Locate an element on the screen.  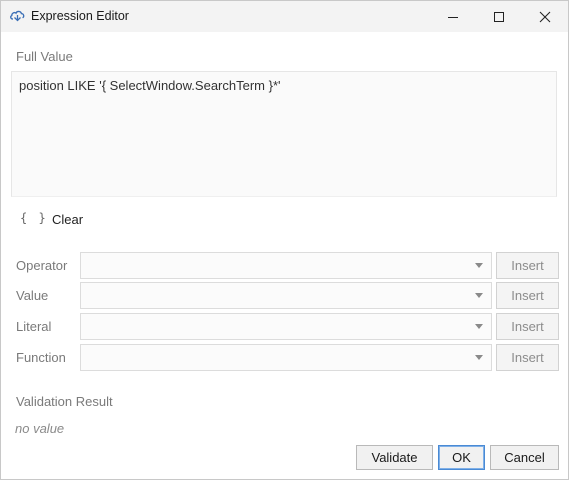
title-bar: Expression Editor is located at coordinates (284, 16).